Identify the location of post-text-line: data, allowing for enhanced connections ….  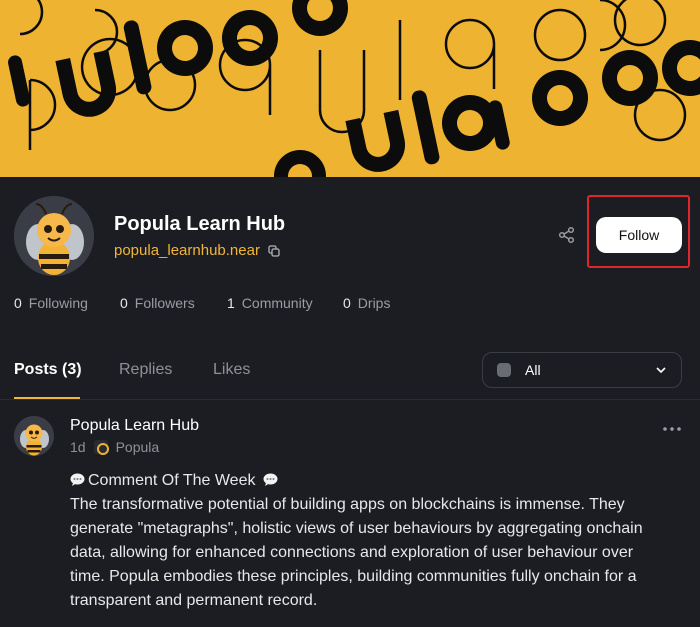
(352, 552).